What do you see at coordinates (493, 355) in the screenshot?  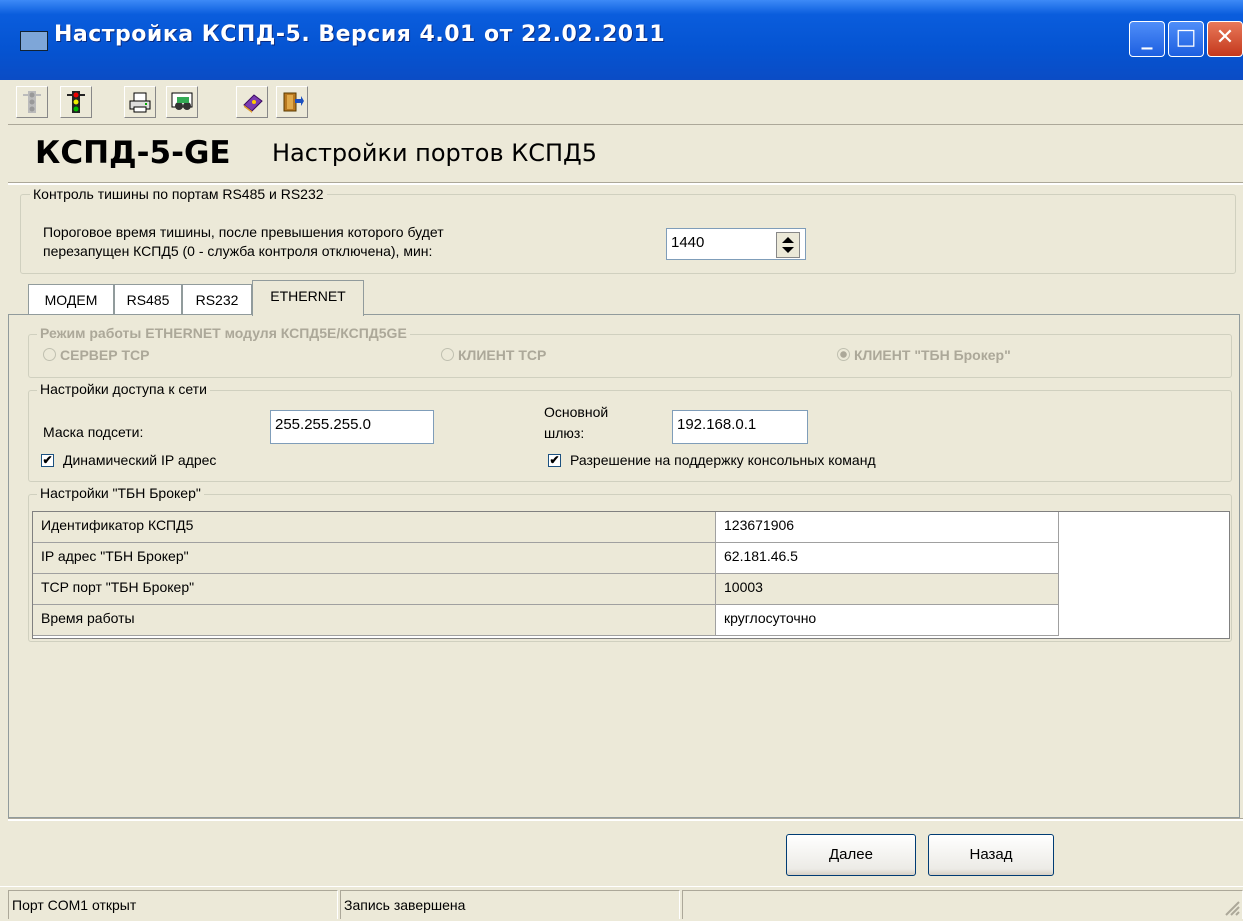 I see `radio-client-tcp: КЛИЕНТ TCP` at bounding box center [493, 355].